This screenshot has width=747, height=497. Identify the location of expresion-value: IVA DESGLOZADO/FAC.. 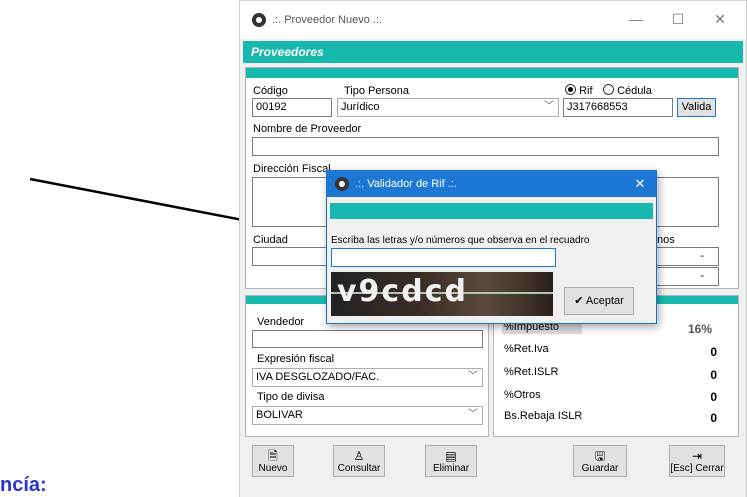
(318, 377).